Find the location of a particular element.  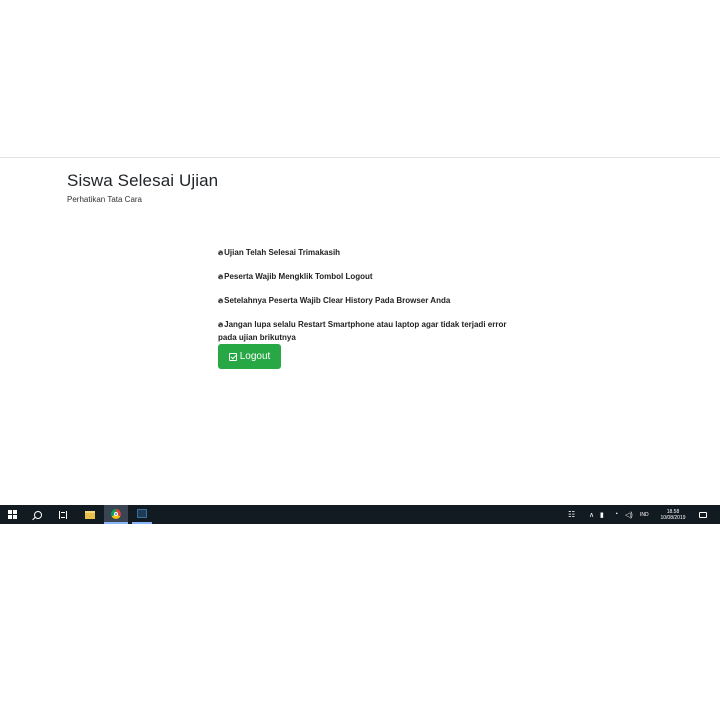

start-icon is located at coordinates (12, 514).